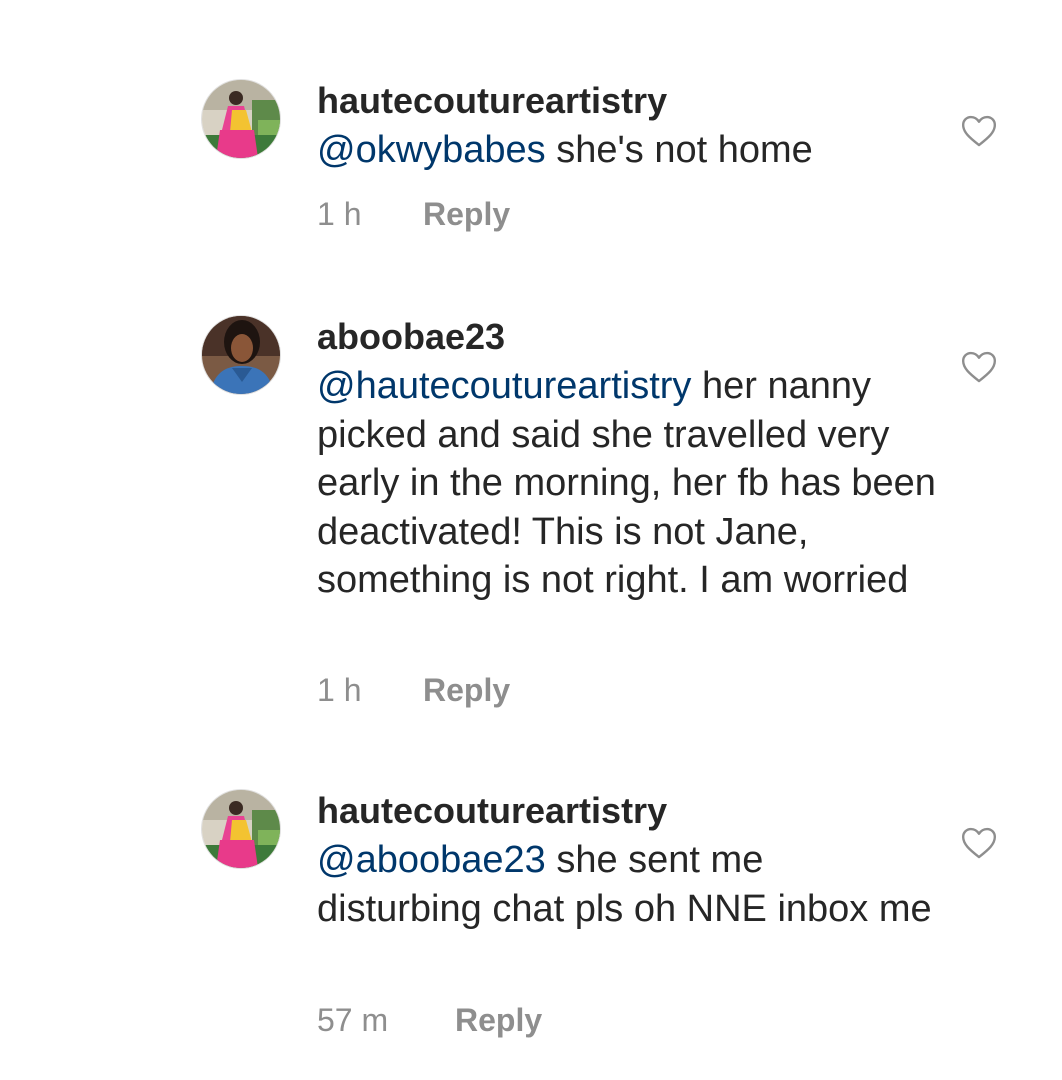 Image resolution: width=1062 pixels, height=1080 pixels. What do you see at coordinates (679, 150) in the screenshot?
I see `comment-body: she's not home` at bounding box center [679, 150].